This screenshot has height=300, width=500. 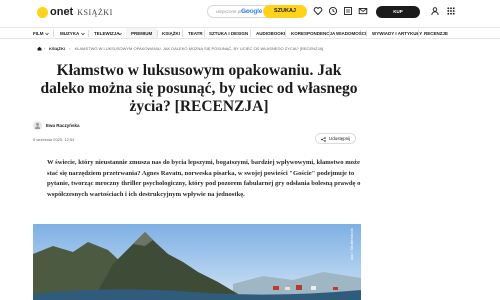 I want to click on share-button: Udostępnij, so click(x=335, y=138).